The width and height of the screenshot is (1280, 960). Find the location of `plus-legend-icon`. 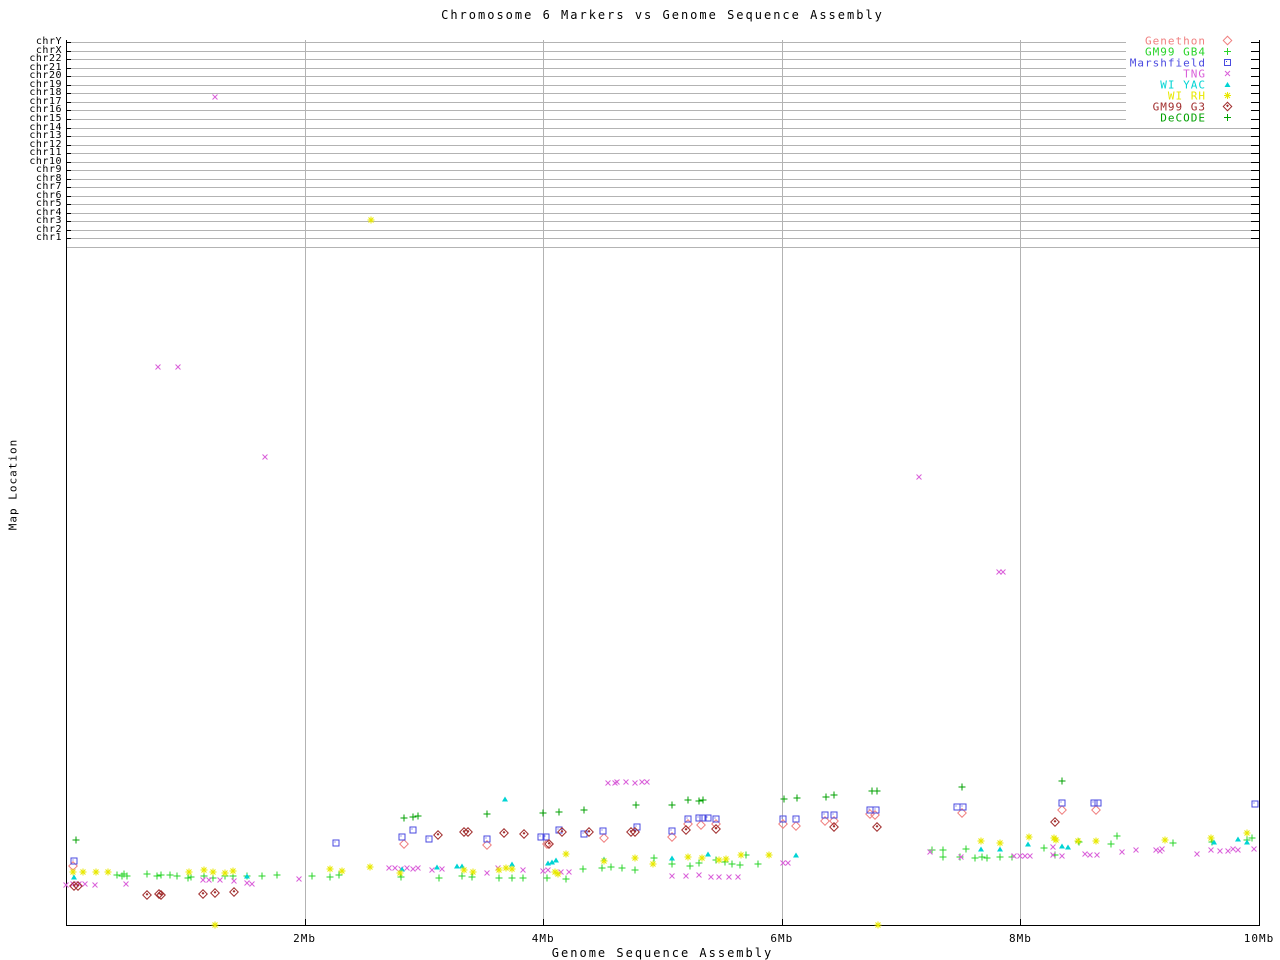

plus-legend-icon is located at coordinates (1227, 51).